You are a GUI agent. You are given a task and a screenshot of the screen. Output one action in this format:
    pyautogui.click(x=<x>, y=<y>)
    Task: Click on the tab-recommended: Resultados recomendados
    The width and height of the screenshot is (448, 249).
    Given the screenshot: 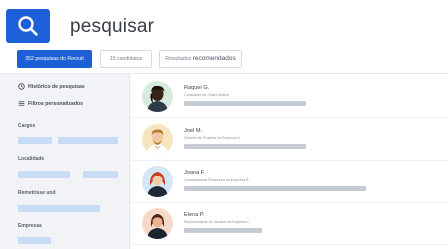 What is the action you would take?
    pyautogui.click(x=200, y=59)
    